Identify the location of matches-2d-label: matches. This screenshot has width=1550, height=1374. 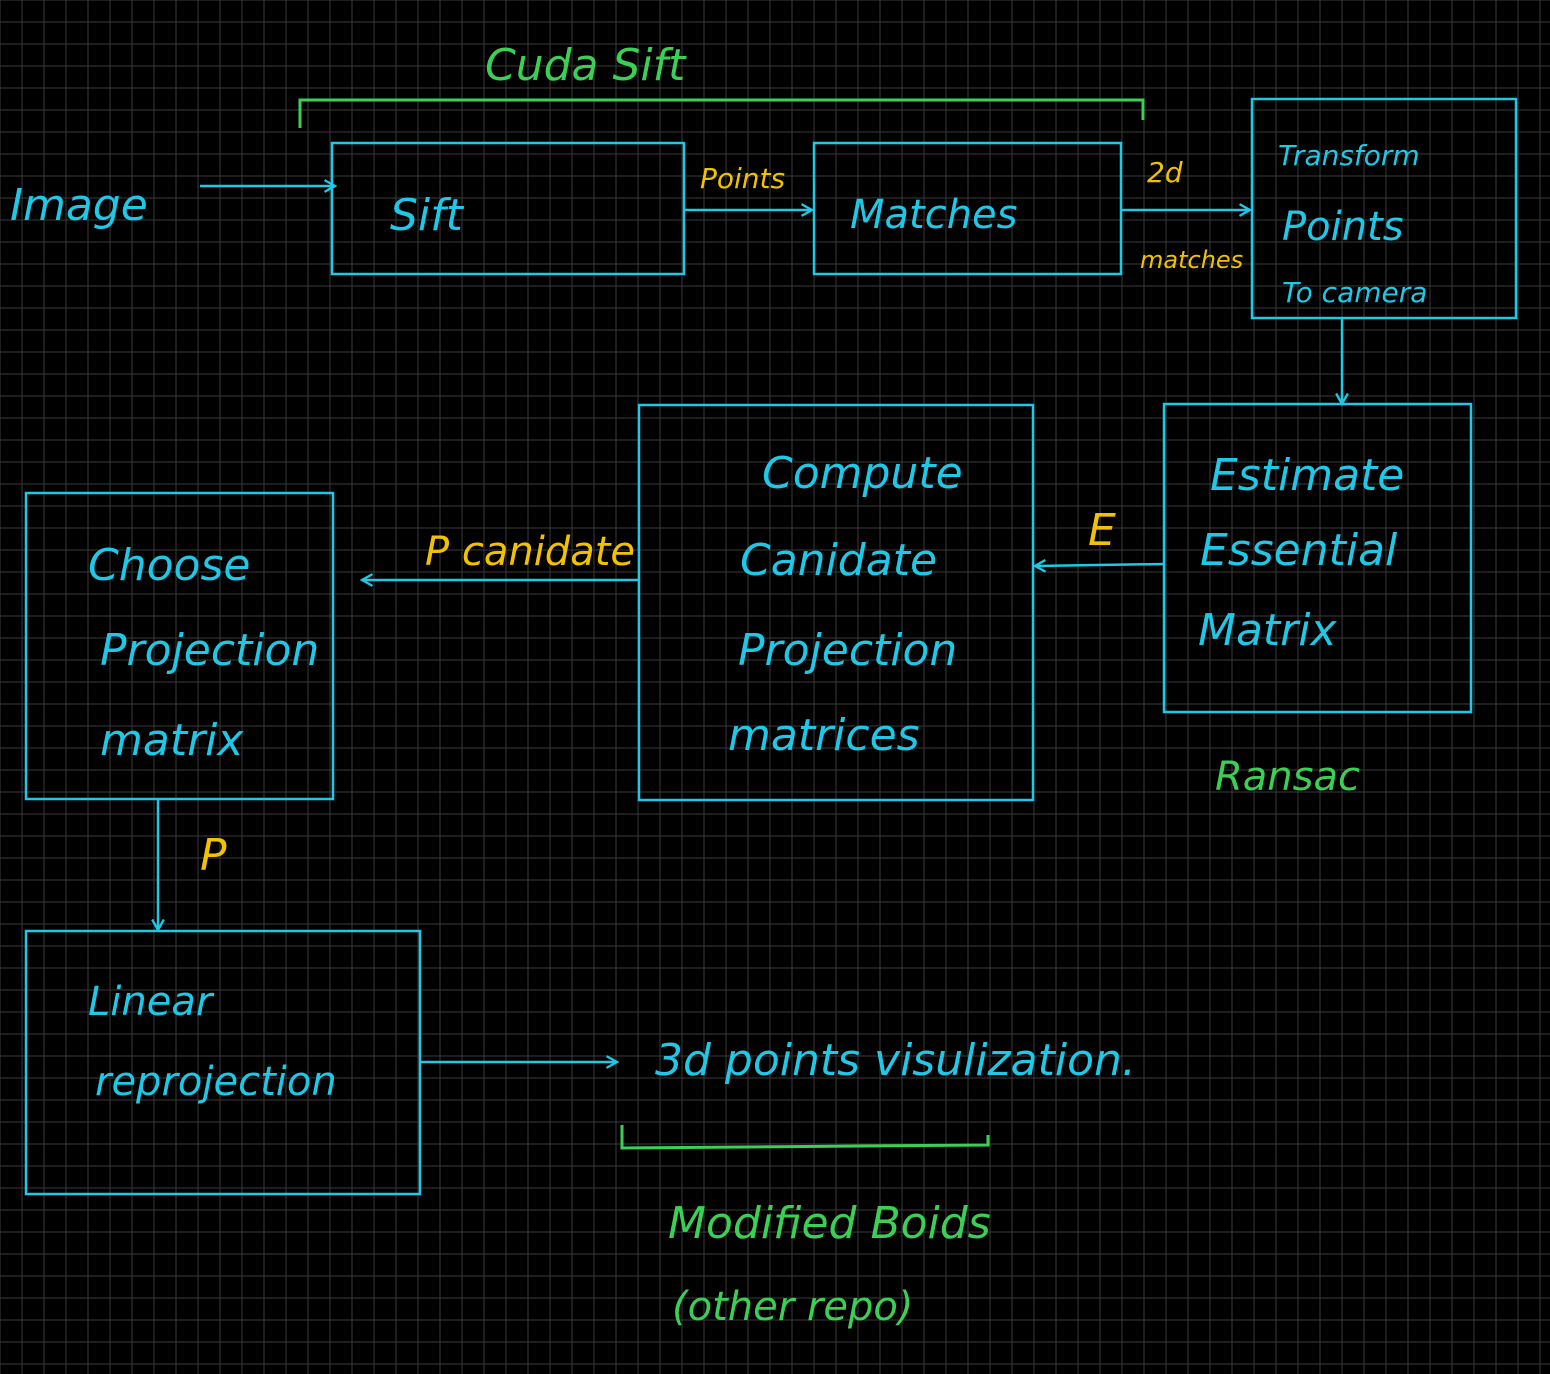
(1191, 260).